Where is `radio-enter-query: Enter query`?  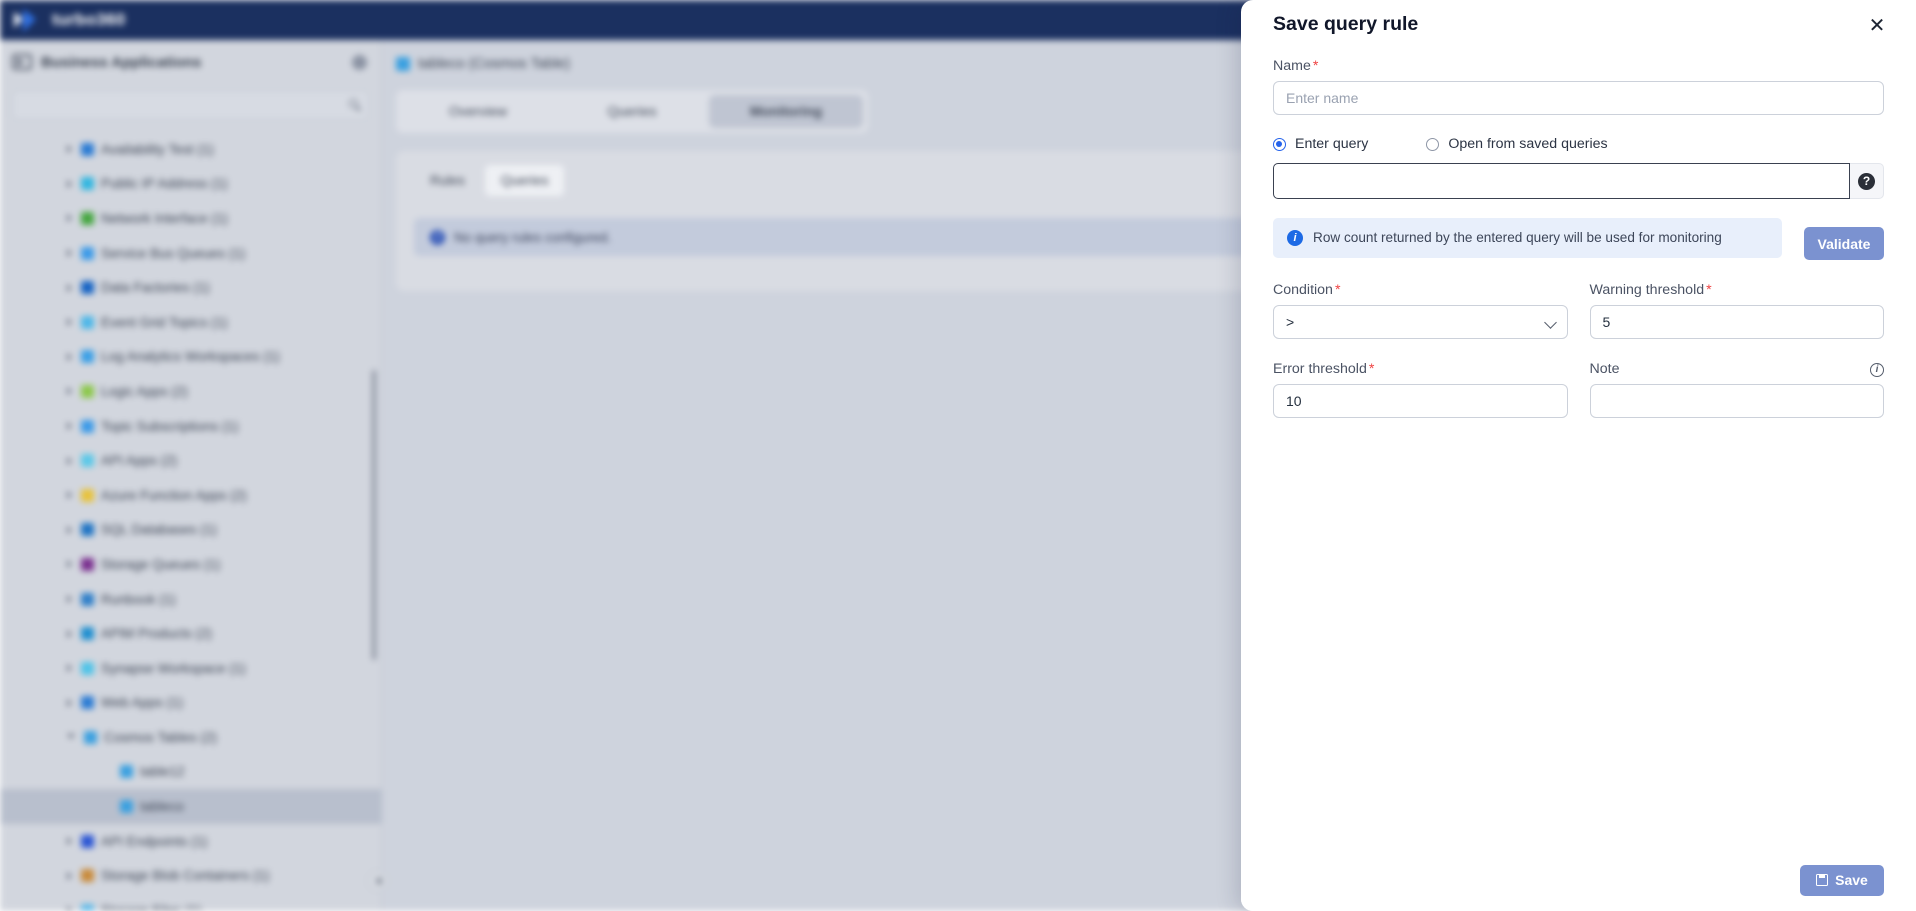
radio-enter-query: Enter query is located at coordinates (1320, 144).